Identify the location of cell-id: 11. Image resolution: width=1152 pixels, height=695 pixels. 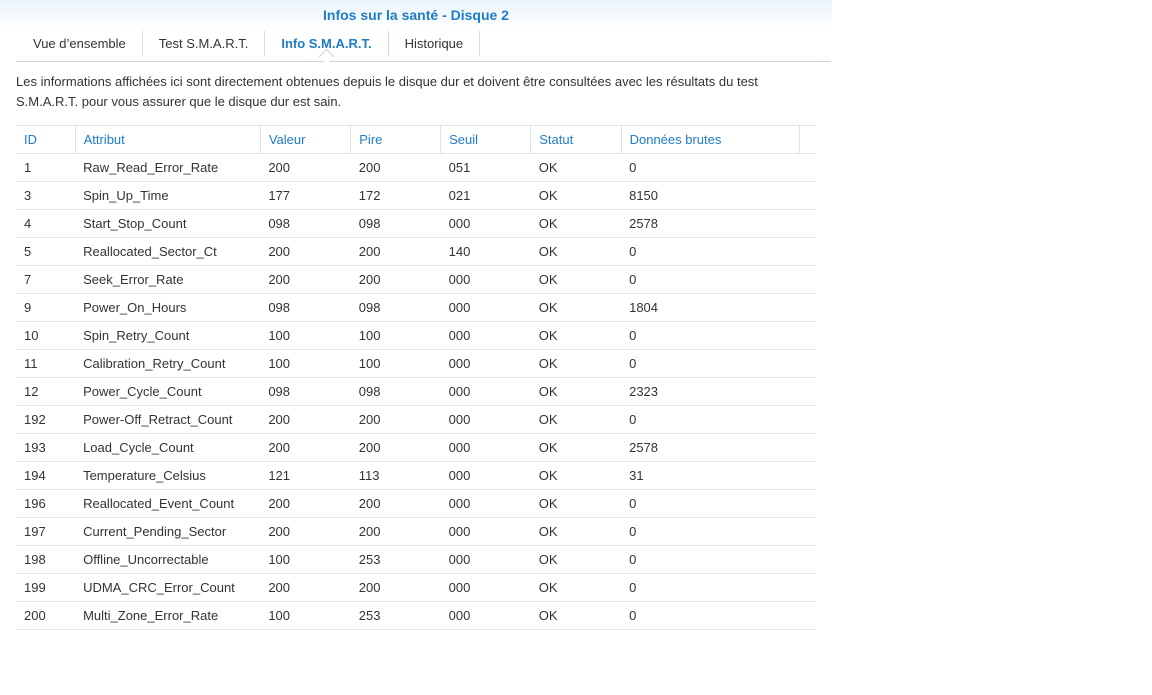
(46, 363).